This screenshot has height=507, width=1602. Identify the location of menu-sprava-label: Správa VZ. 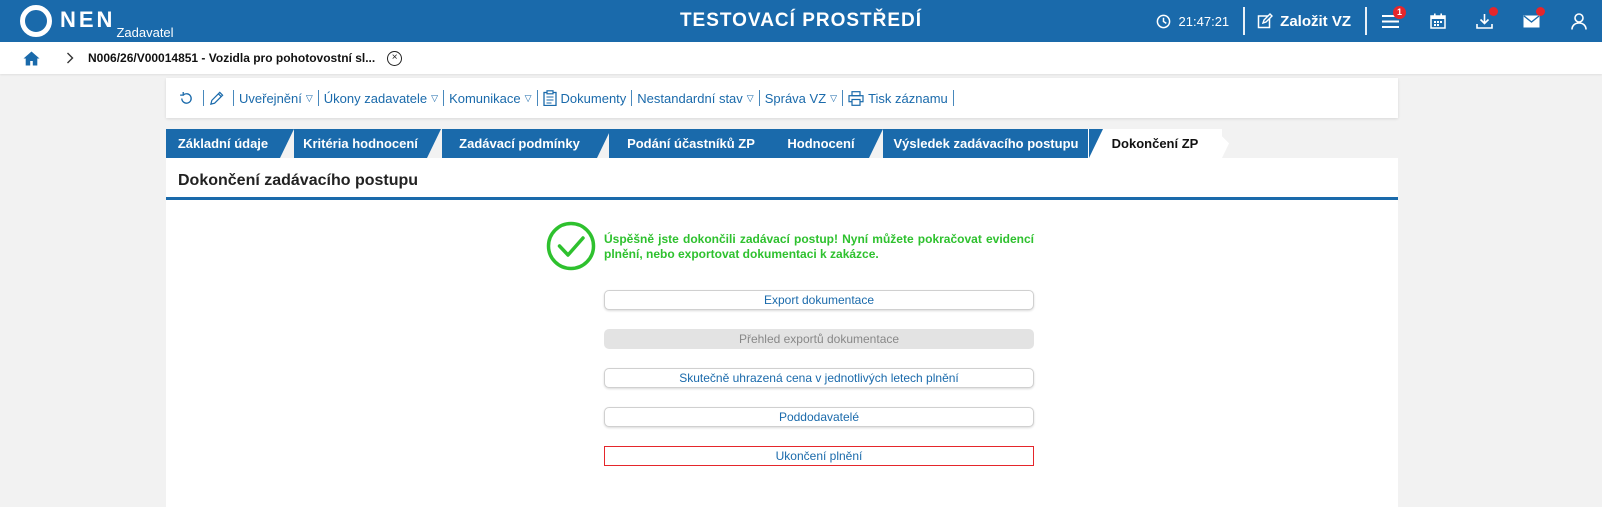
(795, 98).